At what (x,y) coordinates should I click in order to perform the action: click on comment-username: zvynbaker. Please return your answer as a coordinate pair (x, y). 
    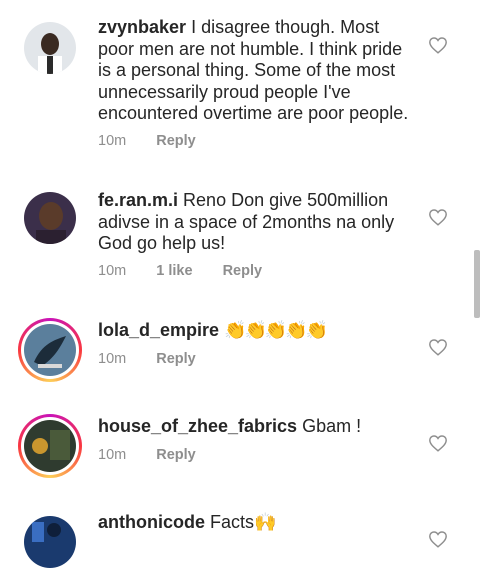
    Looking at the image, I should click on (142, 27).